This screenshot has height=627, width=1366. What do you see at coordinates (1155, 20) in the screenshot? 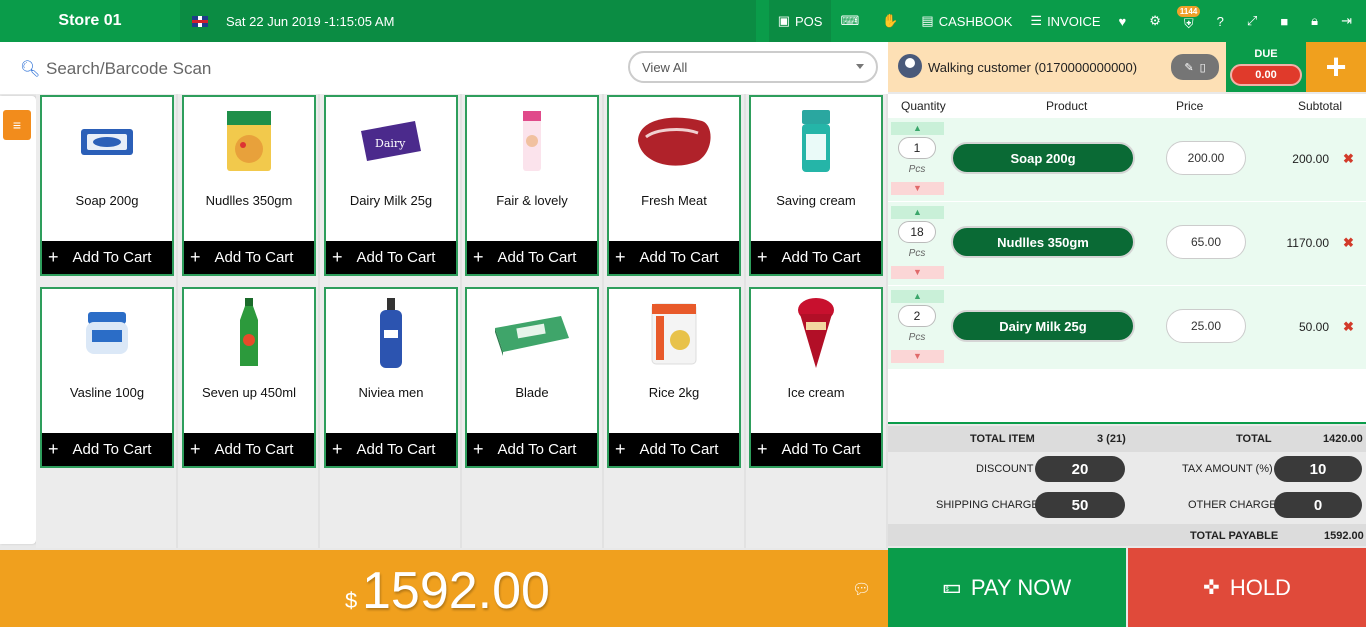
I see `gear-icon: ⚙` at bounding box center [1155, 20].